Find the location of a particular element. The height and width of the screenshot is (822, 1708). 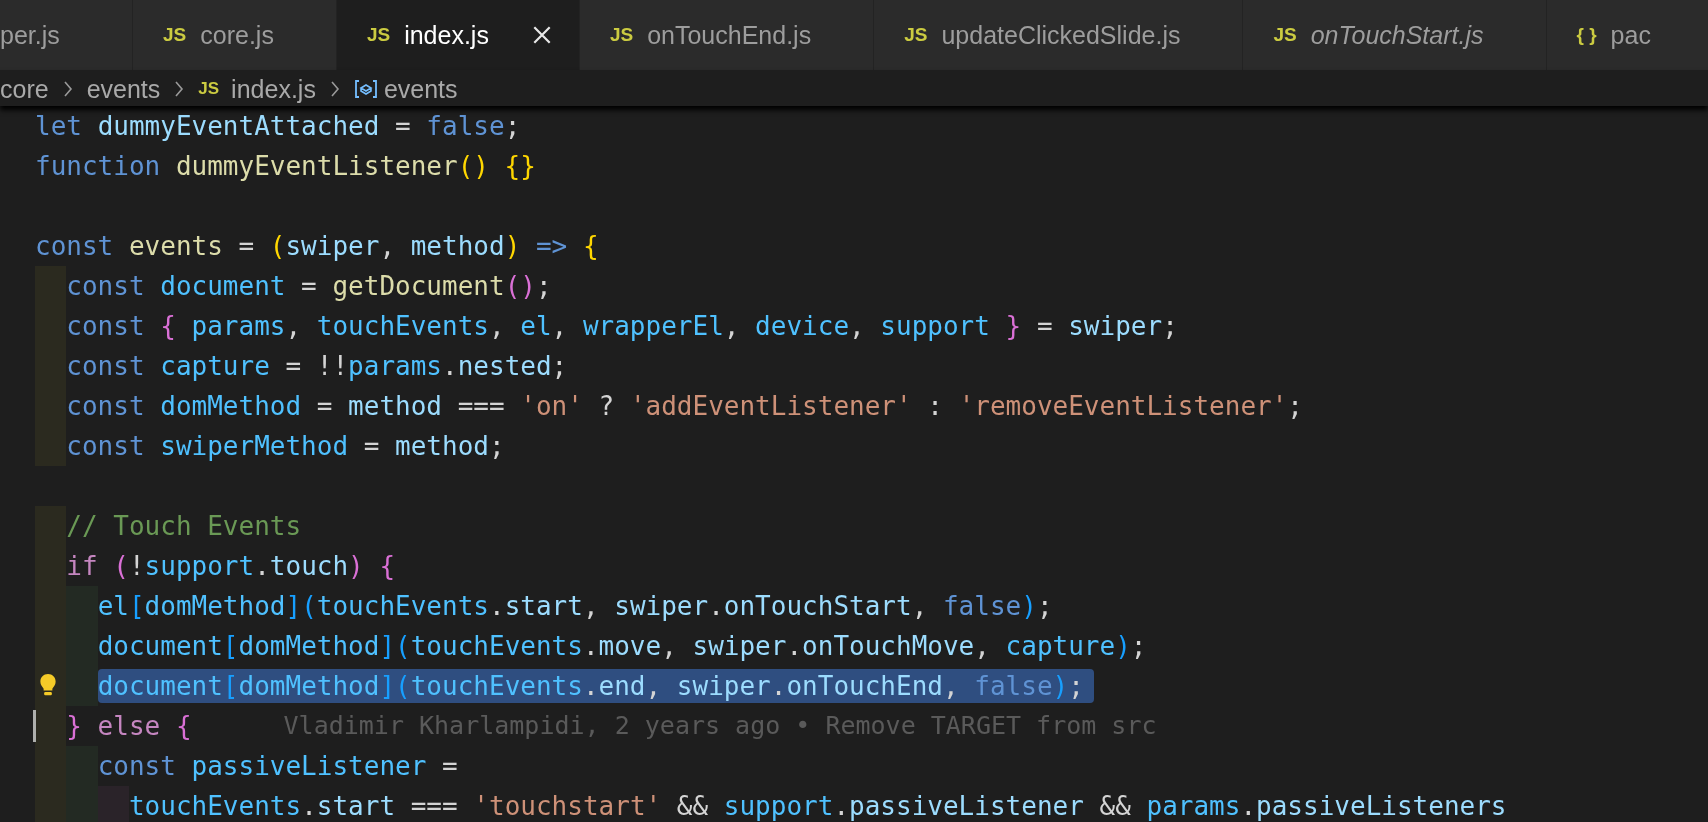

symbol-icon is located at coordinates (365, 89).